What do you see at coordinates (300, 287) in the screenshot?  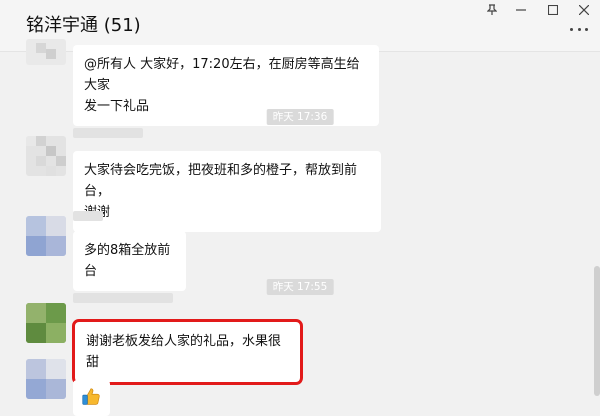 I see `timestamp: 昨天 17:55` at bounding box center [300, 287].